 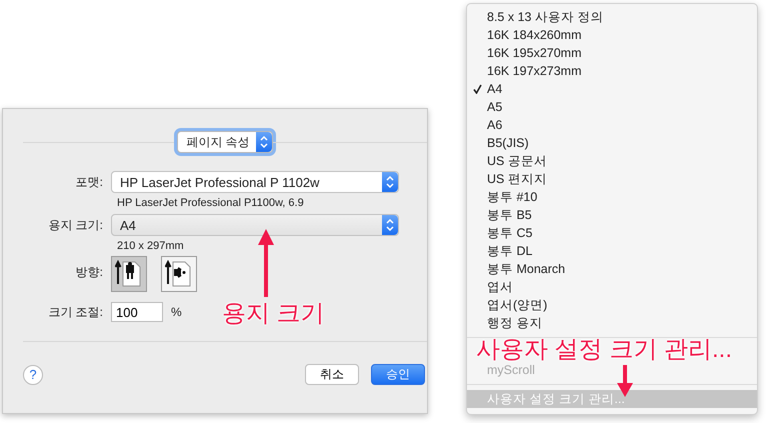 What do you see at coordinates (266, 263) in the screenshot?
I see `arrow-icon` at bounding box center [266, 263].